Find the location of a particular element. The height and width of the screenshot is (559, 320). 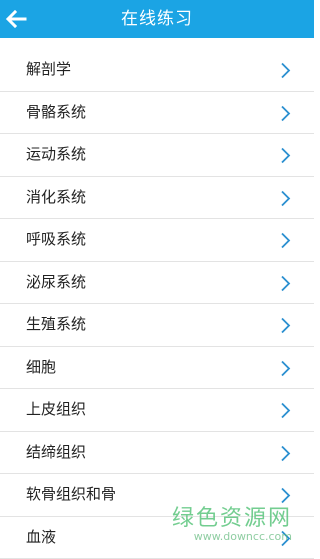

list-item-label: 运动系统 is located at coordinates (56, 155).